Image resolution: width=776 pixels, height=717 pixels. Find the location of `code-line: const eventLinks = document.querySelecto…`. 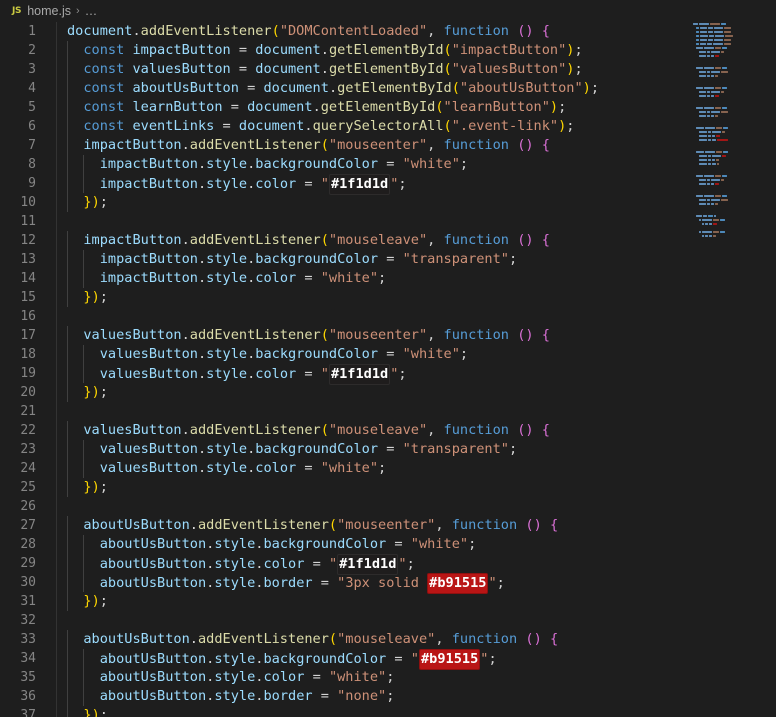

code-line: const eventLinks = document.querySelecto… is located at coordinates (421, 126).